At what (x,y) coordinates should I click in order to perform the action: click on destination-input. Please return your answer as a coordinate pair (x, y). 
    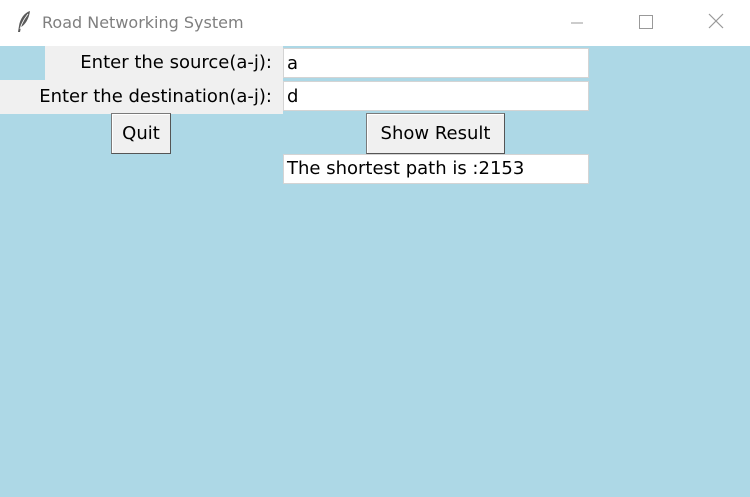
    Looking at the image, I should click on (436, 96).